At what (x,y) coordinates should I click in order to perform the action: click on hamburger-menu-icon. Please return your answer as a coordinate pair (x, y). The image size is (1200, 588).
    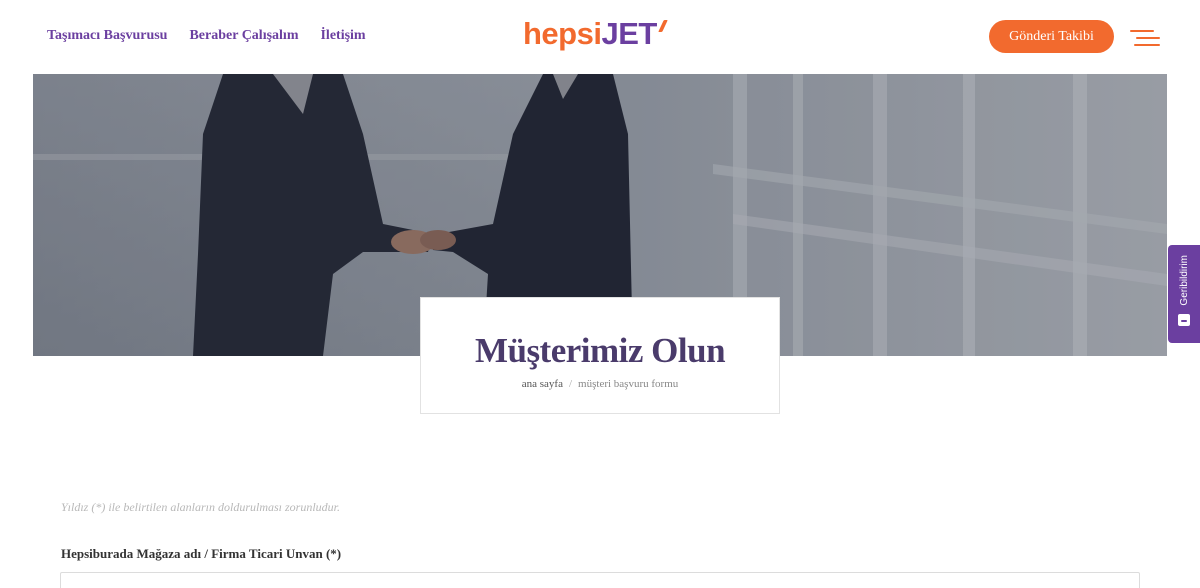
    Looking at the image, I should click on (1146, 38).